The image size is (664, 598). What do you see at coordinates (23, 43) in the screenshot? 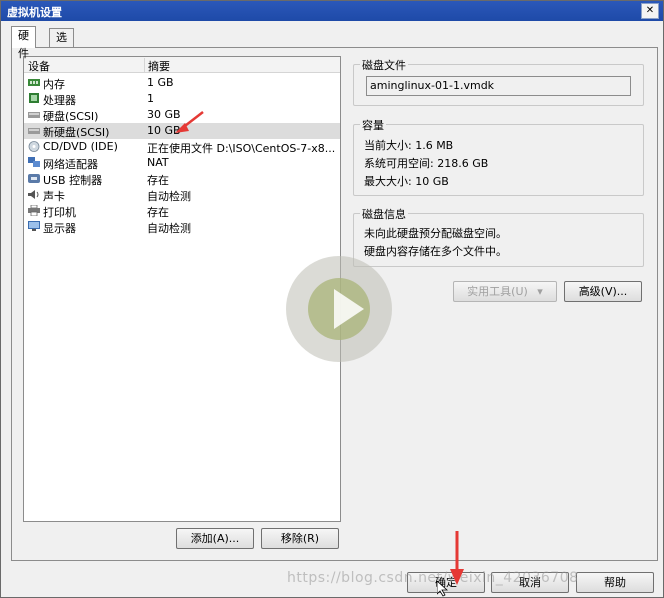
I see `tab-hardware: 硬件` at bounding box center [23, 43].